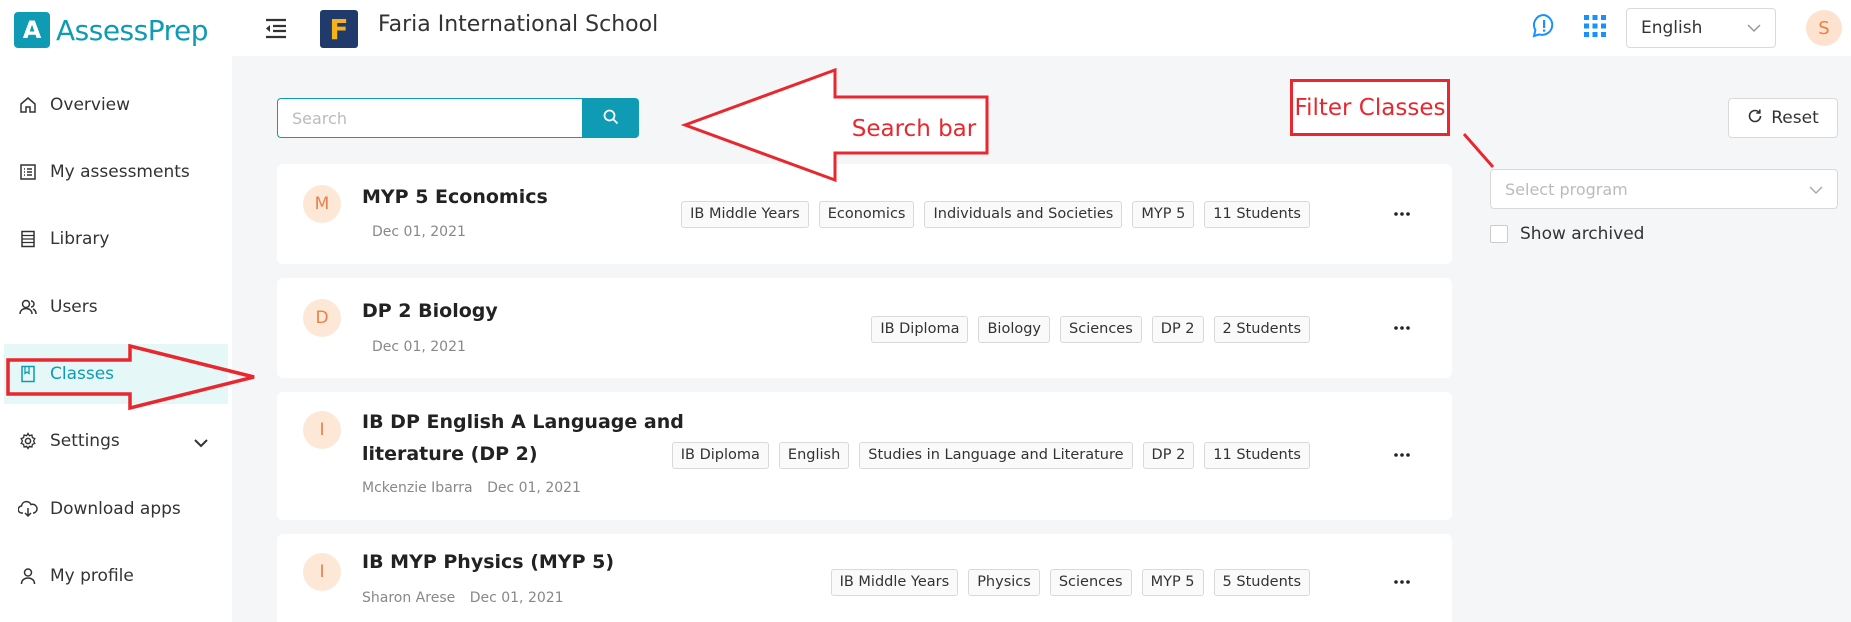 This screenshot has width=1851, height=622. I want to click on tag: Economics, so click(866, 214).